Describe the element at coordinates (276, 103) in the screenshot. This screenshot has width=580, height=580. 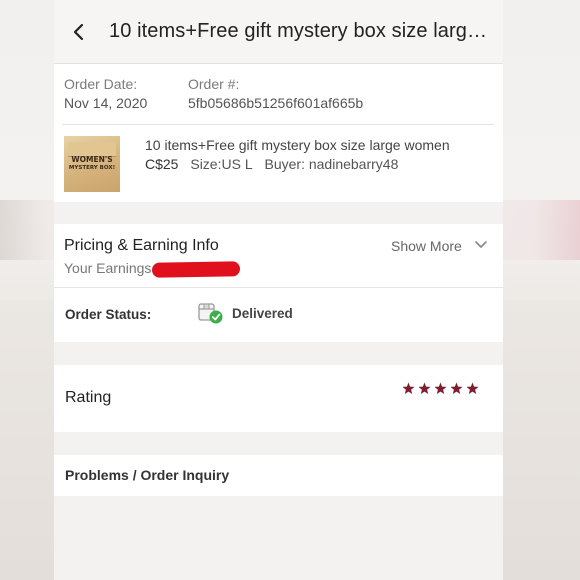
I see `order-number-value: 5fb05686b51256f601af665b` at that location.